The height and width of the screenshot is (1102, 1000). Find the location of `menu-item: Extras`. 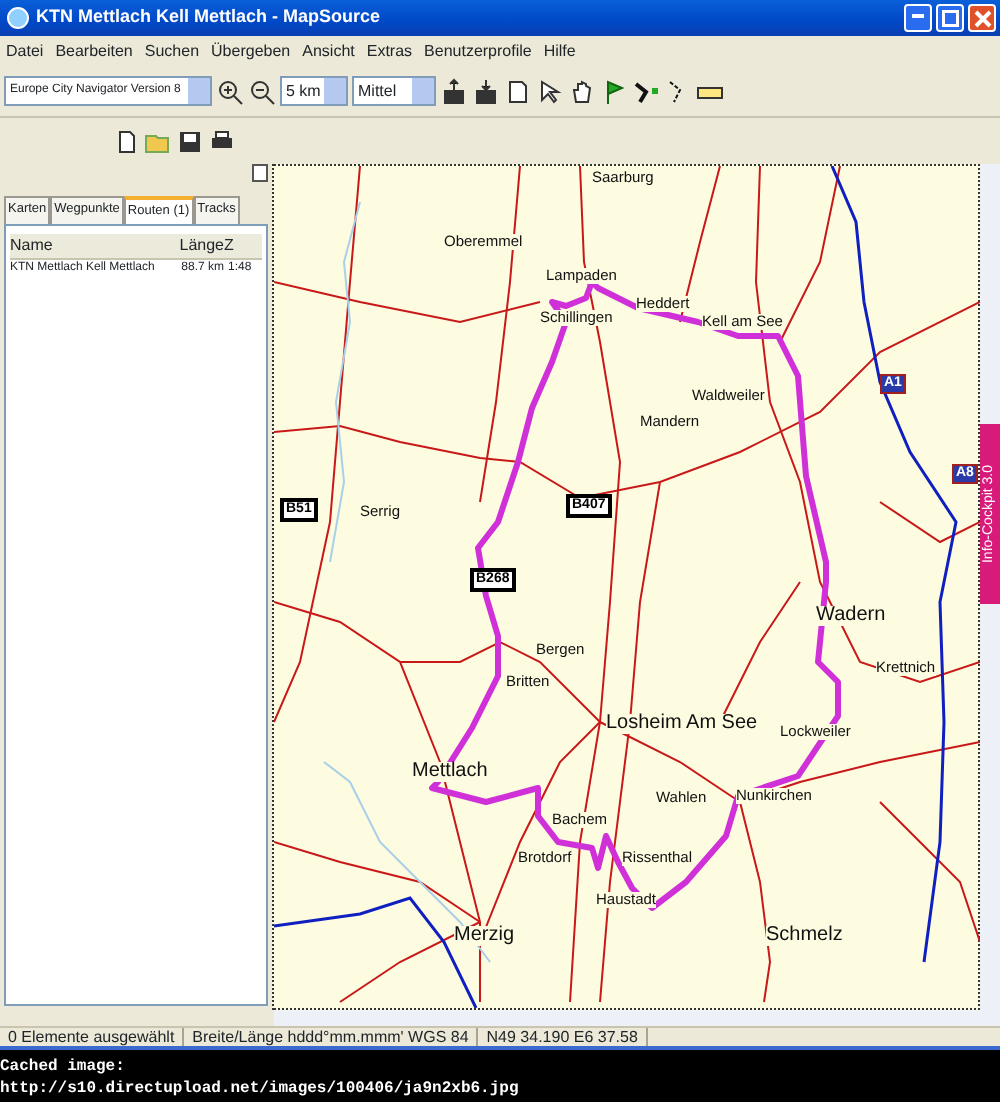

menu-item: Extras is located at coordinates (389, 51).